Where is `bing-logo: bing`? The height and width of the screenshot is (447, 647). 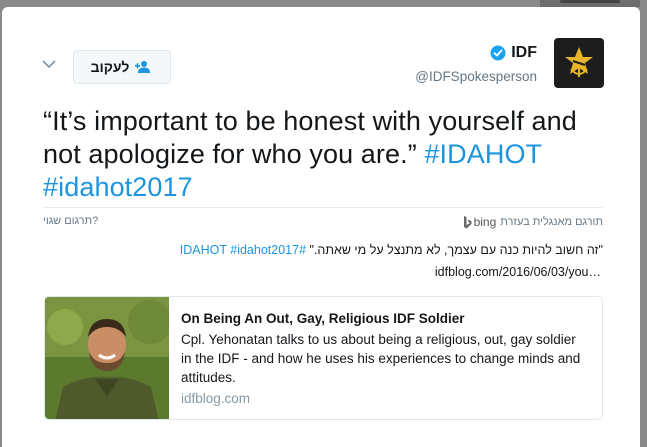 bing-logo: bing is located at coordinates (480, 222).